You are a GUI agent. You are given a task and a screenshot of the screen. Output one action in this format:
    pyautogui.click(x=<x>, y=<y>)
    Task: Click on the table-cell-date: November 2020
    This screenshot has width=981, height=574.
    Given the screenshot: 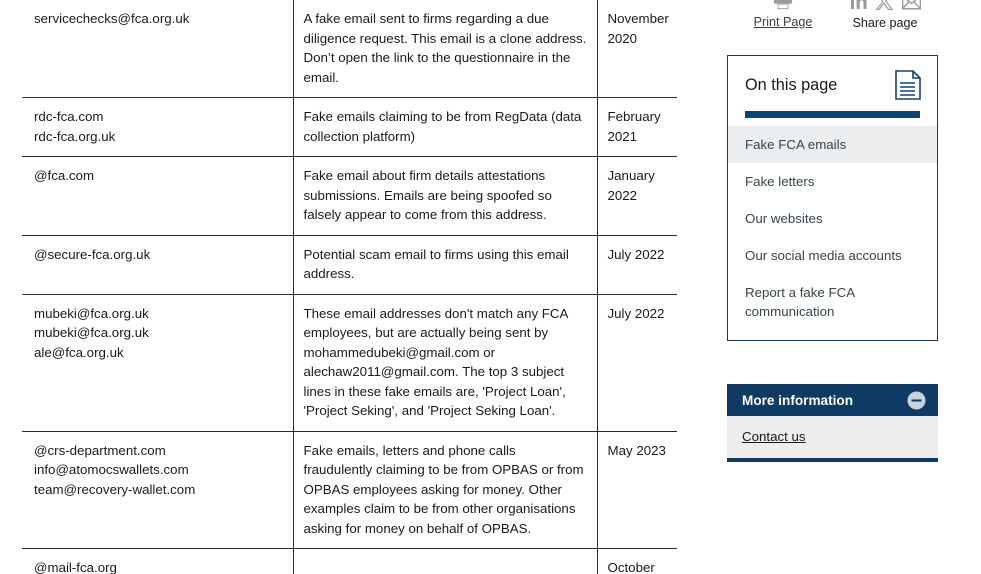 What is the action you would take?
    pyautogui.click(x=637, y=49)
    